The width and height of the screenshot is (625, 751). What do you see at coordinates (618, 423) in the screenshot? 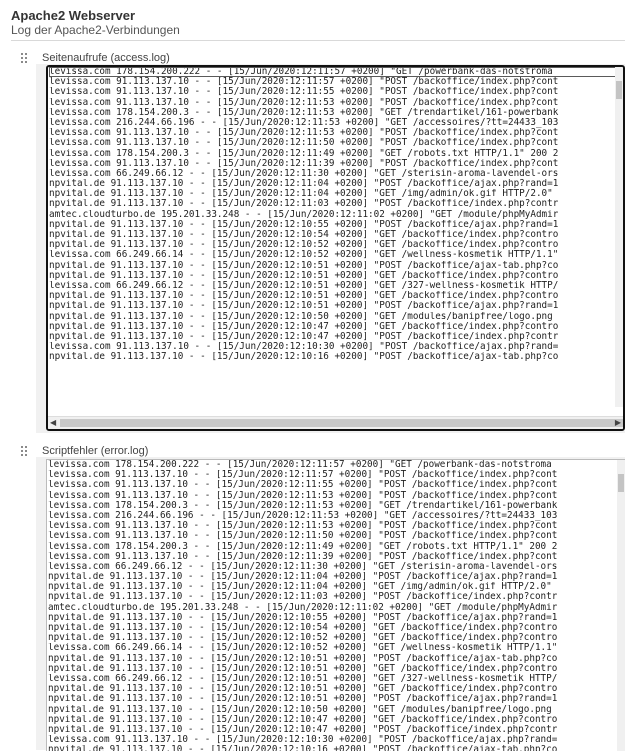
I see `arrow-right-icon: ▶` at bounding box center [618, 423].